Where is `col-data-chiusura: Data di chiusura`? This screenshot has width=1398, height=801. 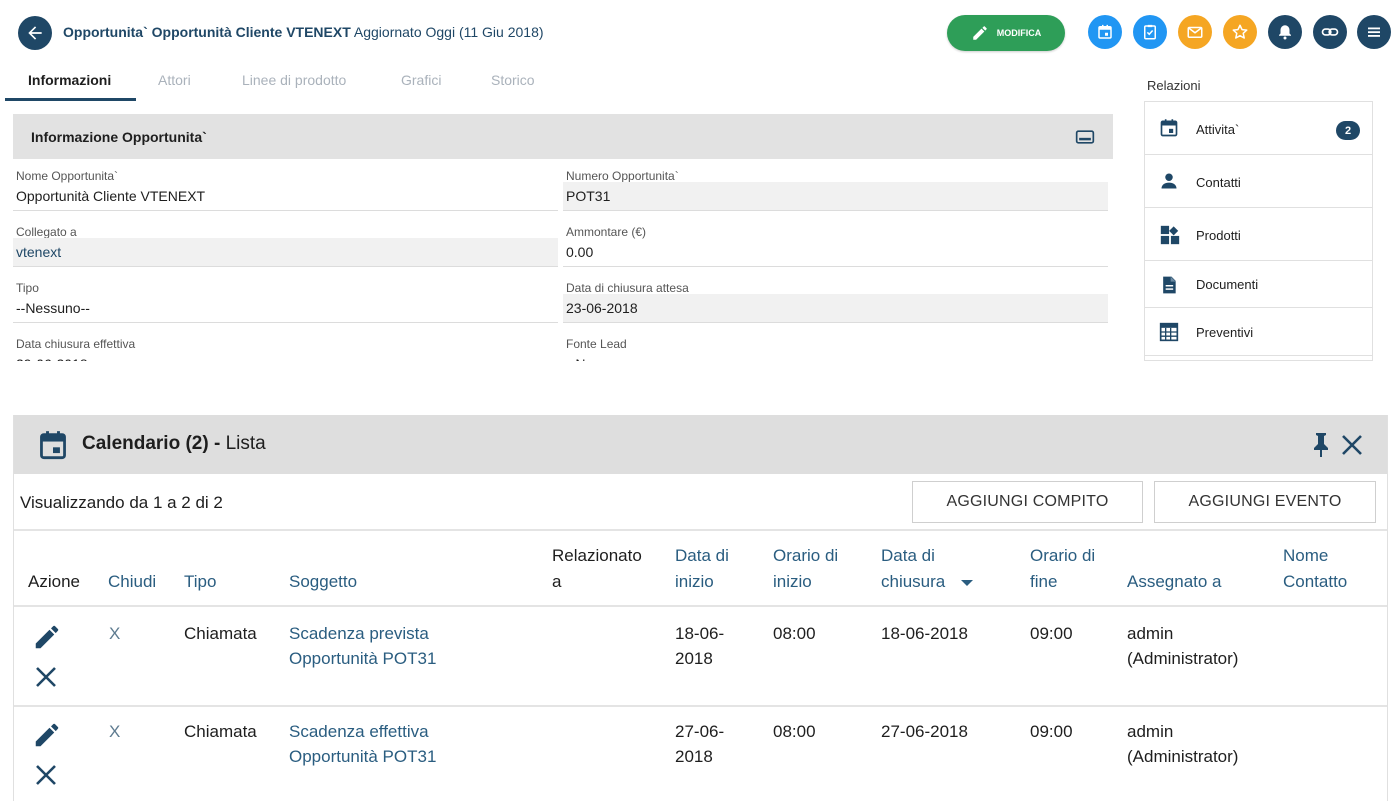
col-data-chiusura: Data di chiusura is located at coordinates (927, 569).